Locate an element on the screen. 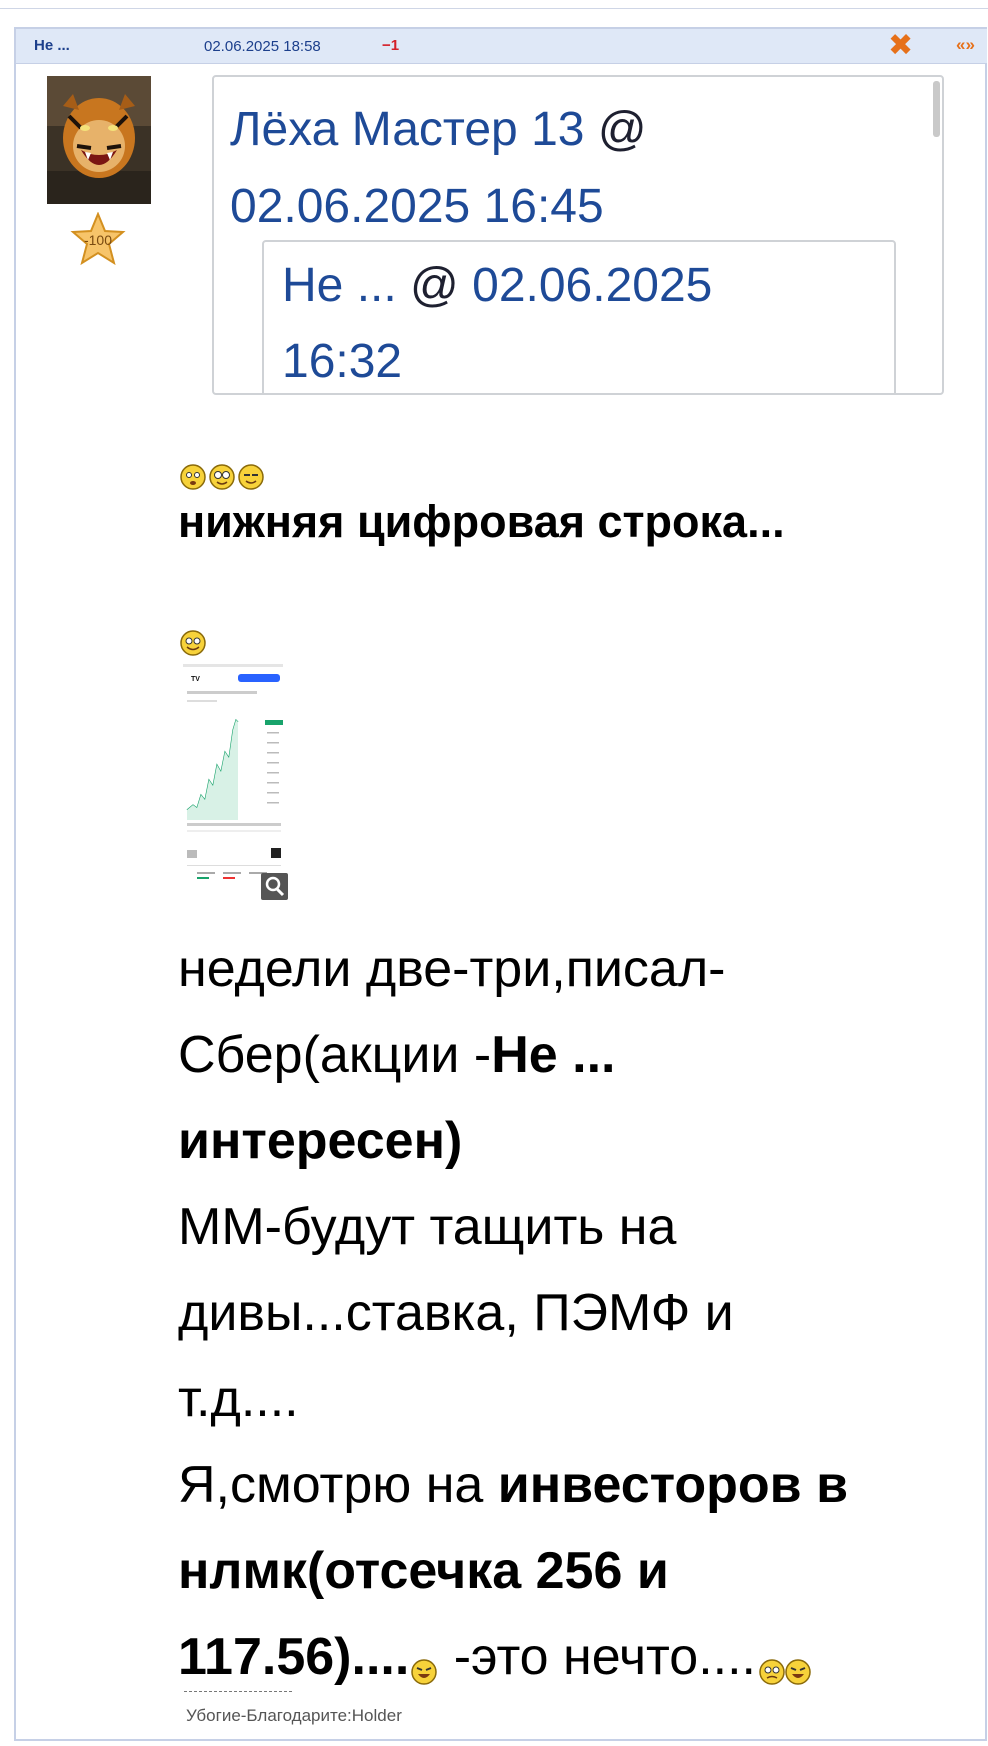 The height and width of the screenshot is (1746, 988). chart-screenshot-image: TV is located at coordinates (235, 780).